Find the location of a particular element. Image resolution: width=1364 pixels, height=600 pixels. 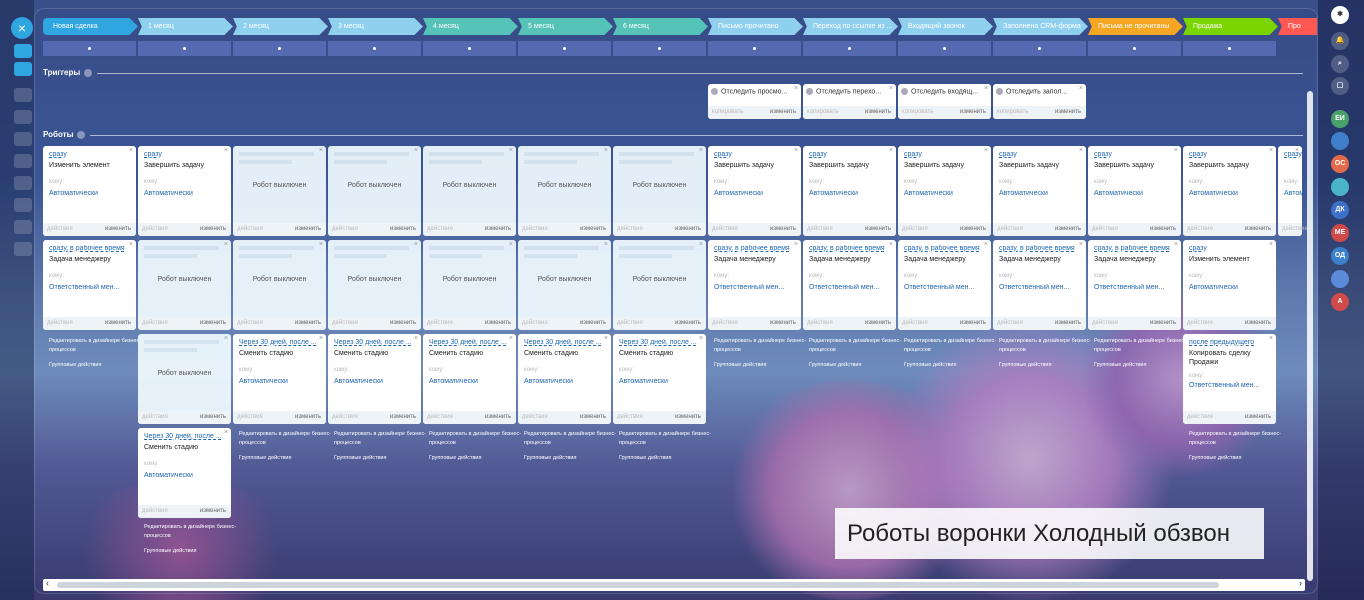

stage-5: 5 месяц is located at coordinates (565, 26).